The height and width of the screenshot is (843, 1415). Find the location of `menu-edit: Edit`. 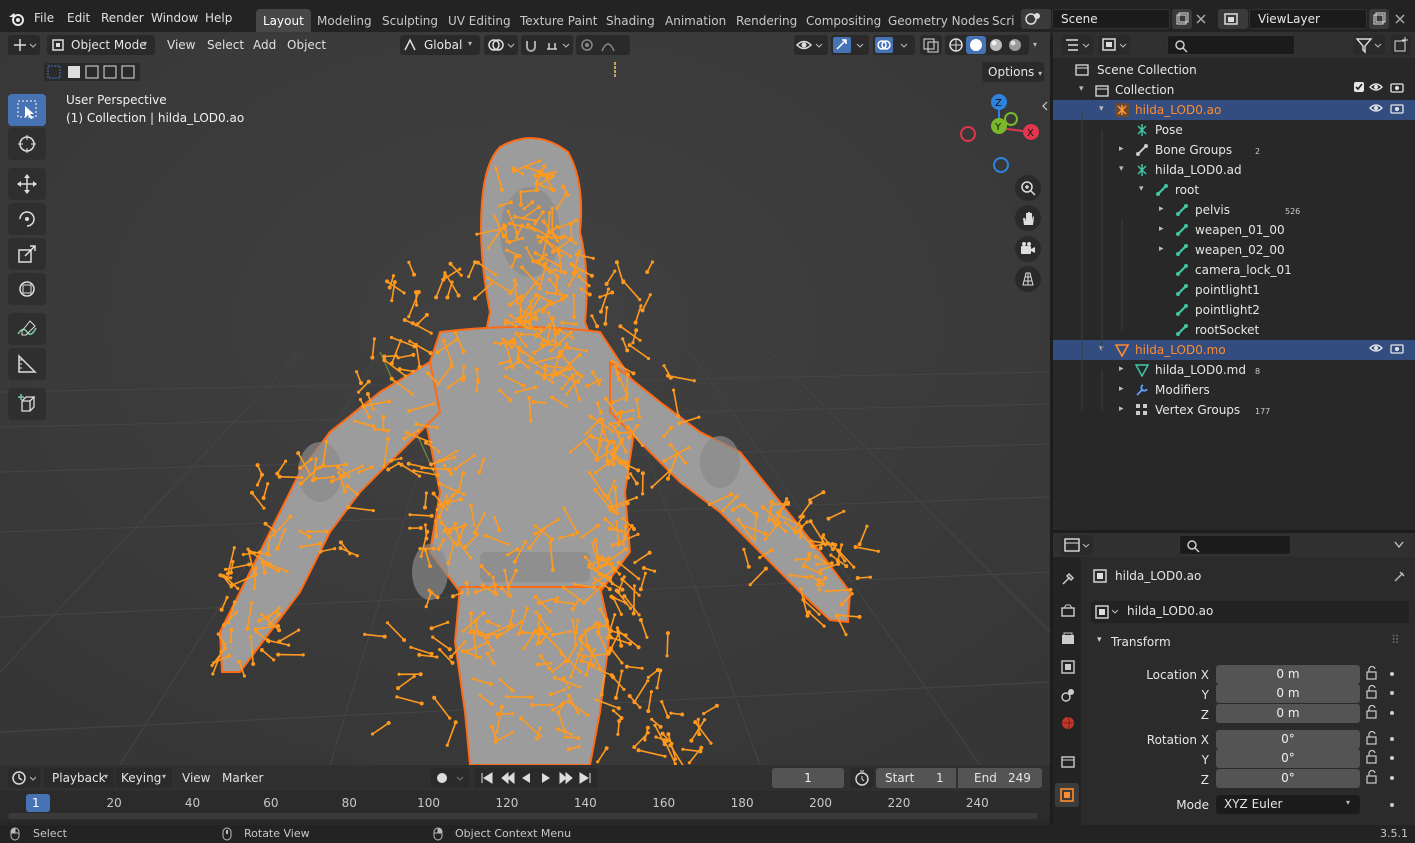

menu-edit: Edit is located at coordinates (78, 18).